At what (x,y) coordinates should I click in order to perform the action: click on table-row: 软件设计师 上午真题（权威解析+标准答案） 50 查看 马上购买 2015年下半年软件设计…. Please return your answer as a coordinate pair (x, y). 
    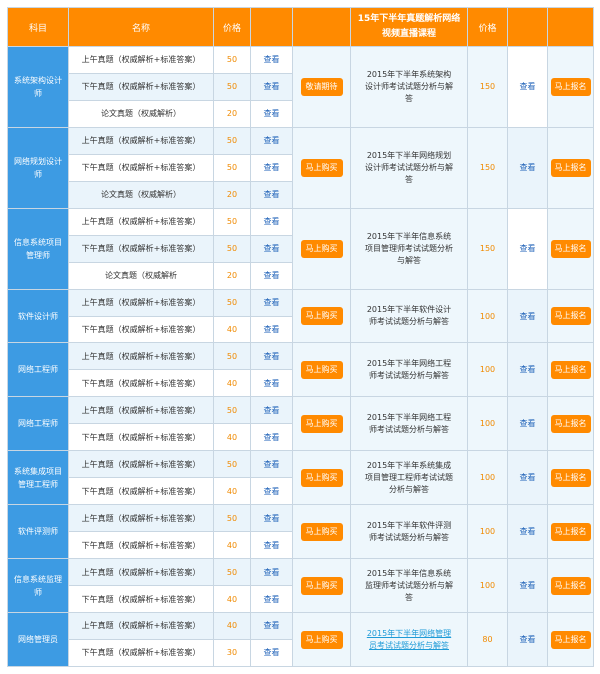
    Looking at the image, I should click on (300, 316).